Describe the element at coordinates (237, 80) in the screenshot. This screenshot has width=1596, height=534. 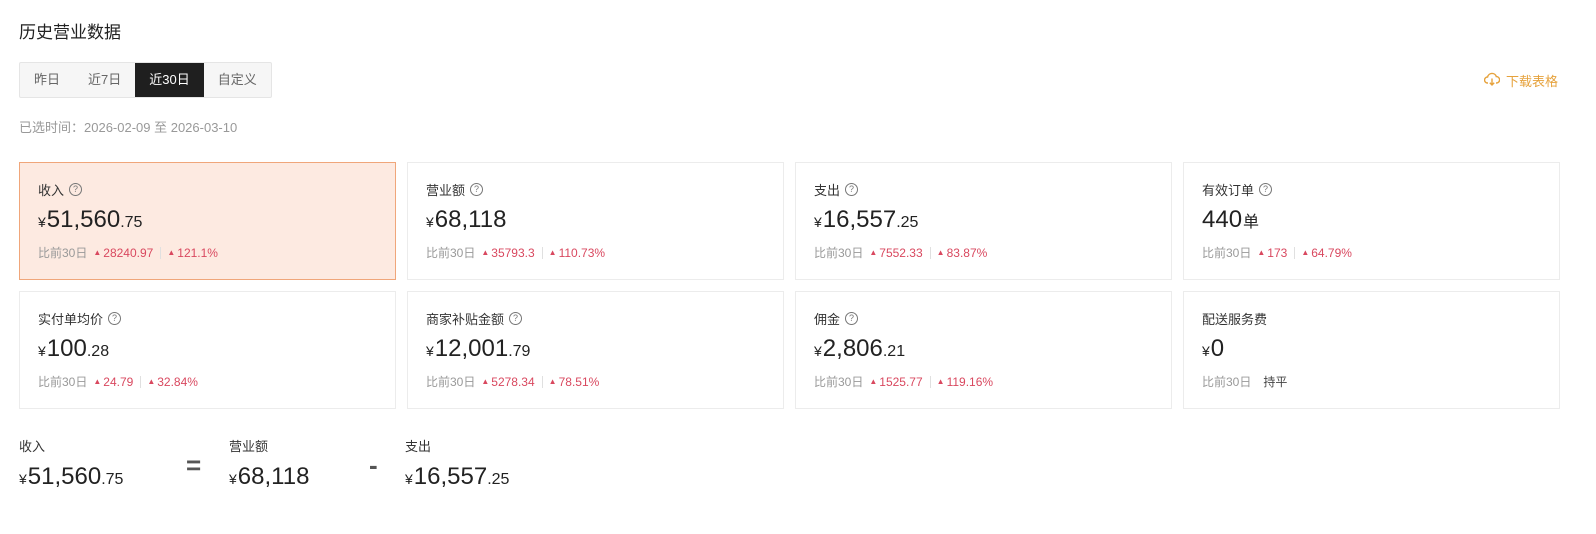
I see `tab-custom: 自定义` at that location.